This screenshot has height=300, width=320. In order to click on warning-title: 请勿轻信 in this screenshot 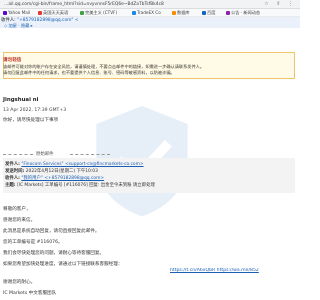, I will do `click(12, 60)`.